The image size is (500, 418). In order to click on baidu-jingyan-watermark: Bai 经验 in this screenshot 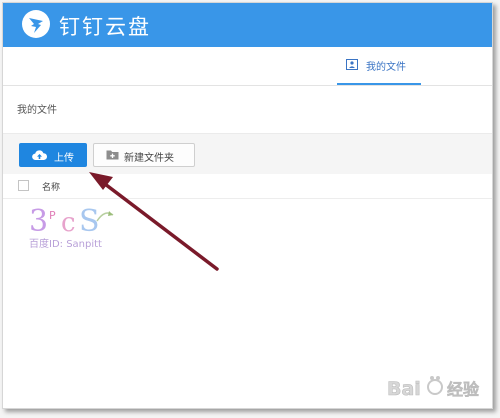, I will do `click(433, 388)`.